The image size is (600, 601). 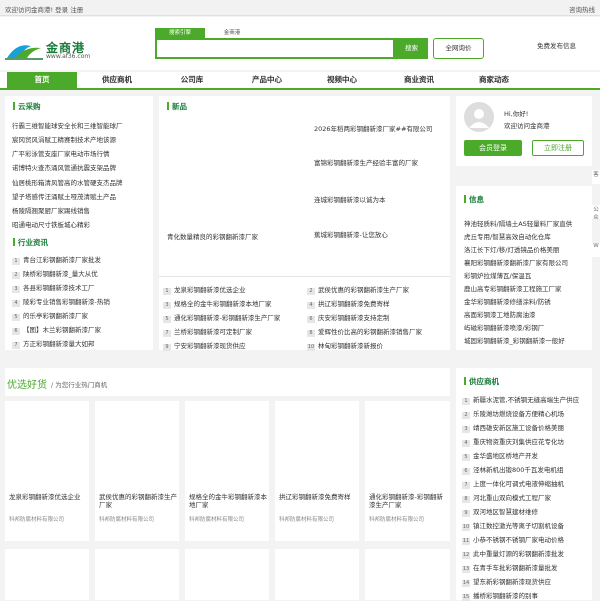 What do you see at coordinates (232, 33) in the screenshot?
I see `search-tab-site: 金商港` at bounding box center [232, 33].